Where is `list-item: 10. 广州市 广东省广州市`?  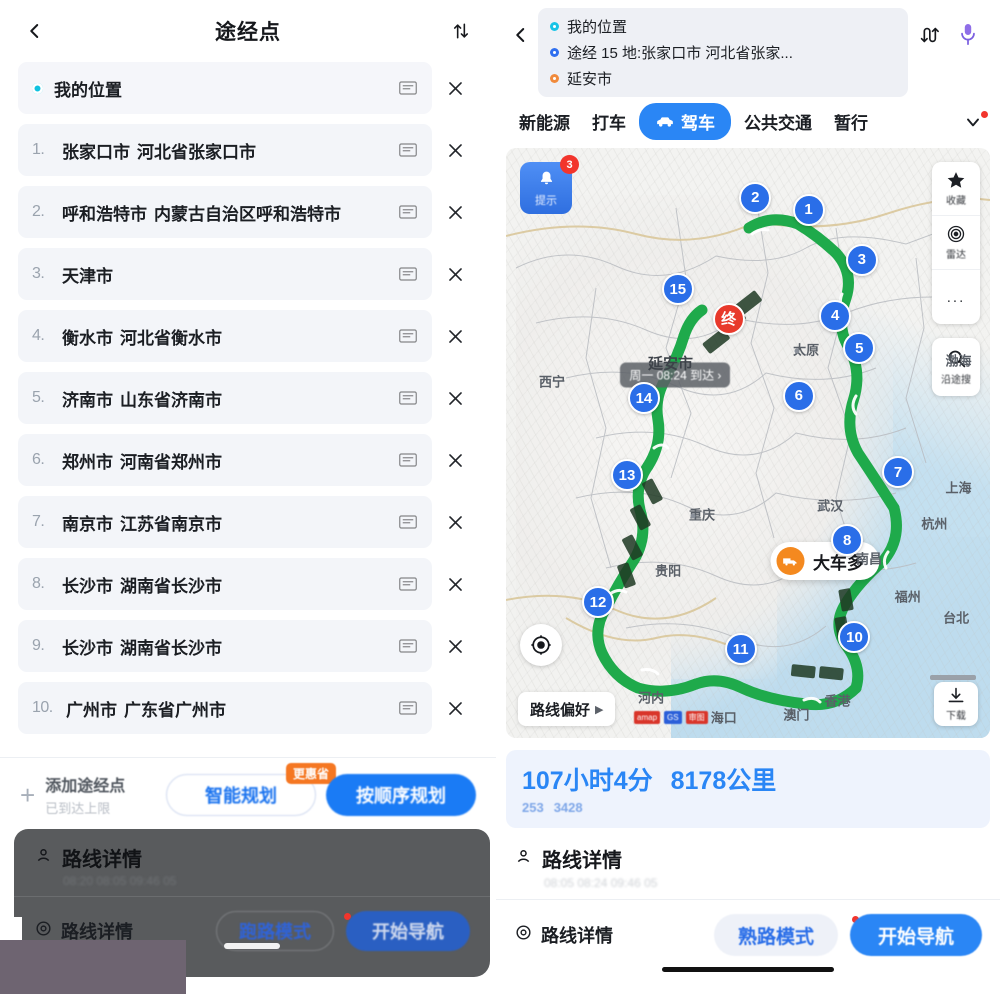
list-item: 10. 广州市 广东省广州市 is located at coordinates (248, 708).